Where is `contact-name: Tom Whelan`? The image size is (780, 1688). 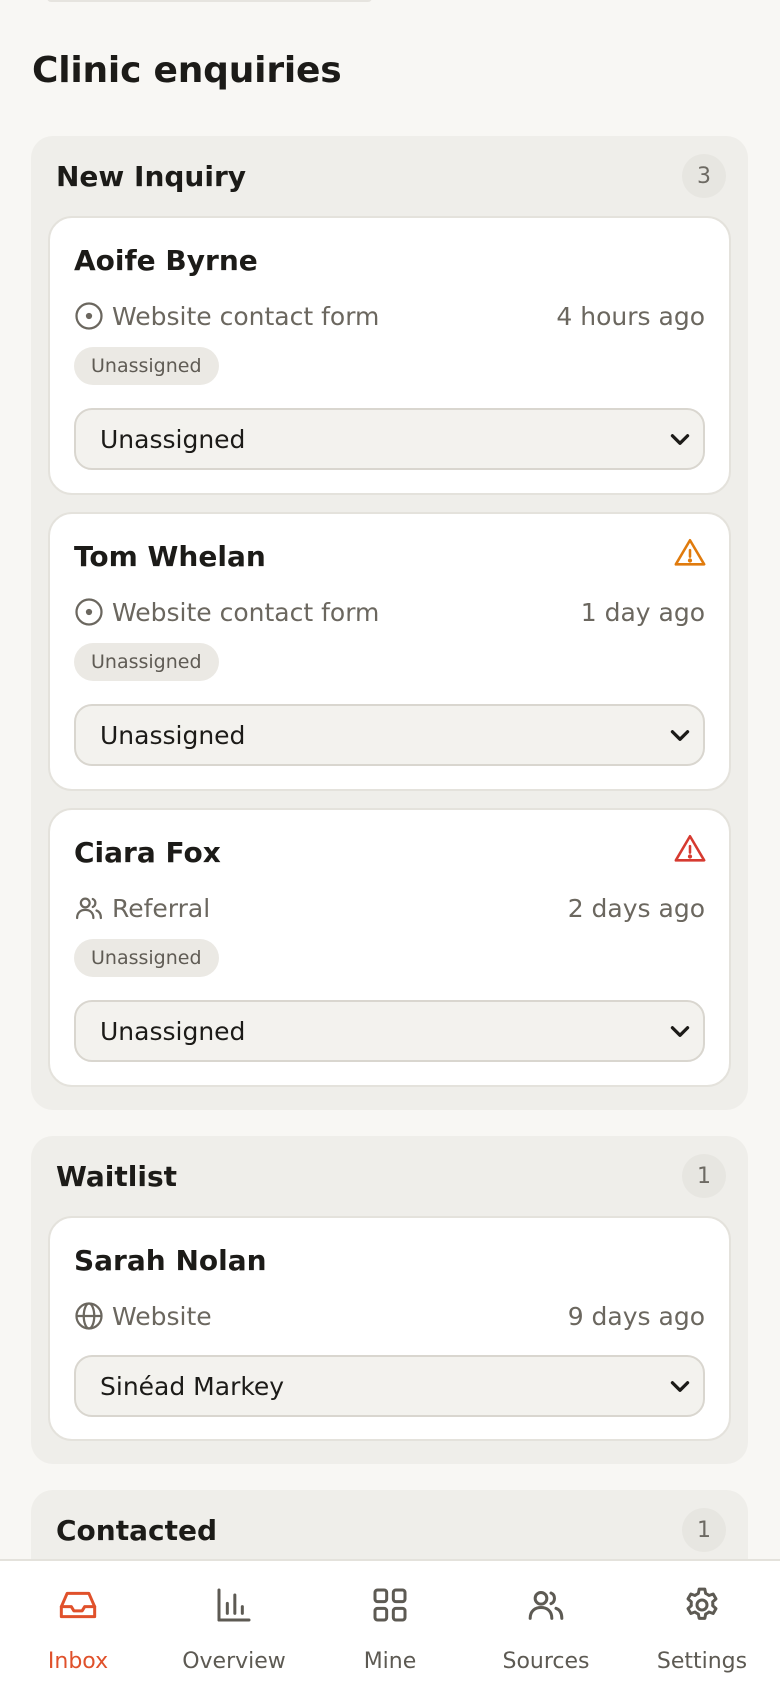 contact-name: Tom Whelan is located at coordinates (170, 556).